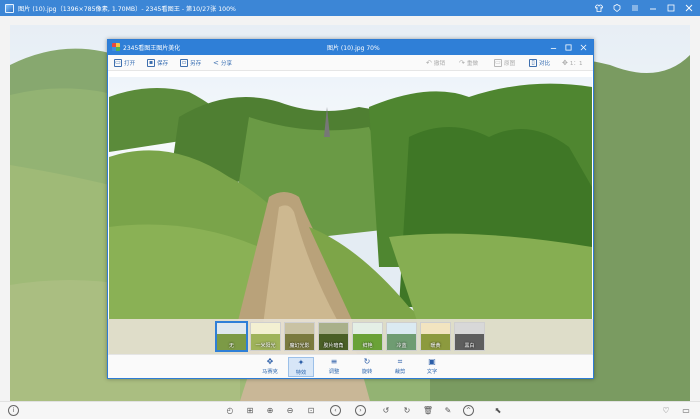 This screenshot has height=419, width=700. What do you see at coordinates (400, 372) in the screenshot?
I see `crop-label: 裁剪` at bounding box center [400, 372].